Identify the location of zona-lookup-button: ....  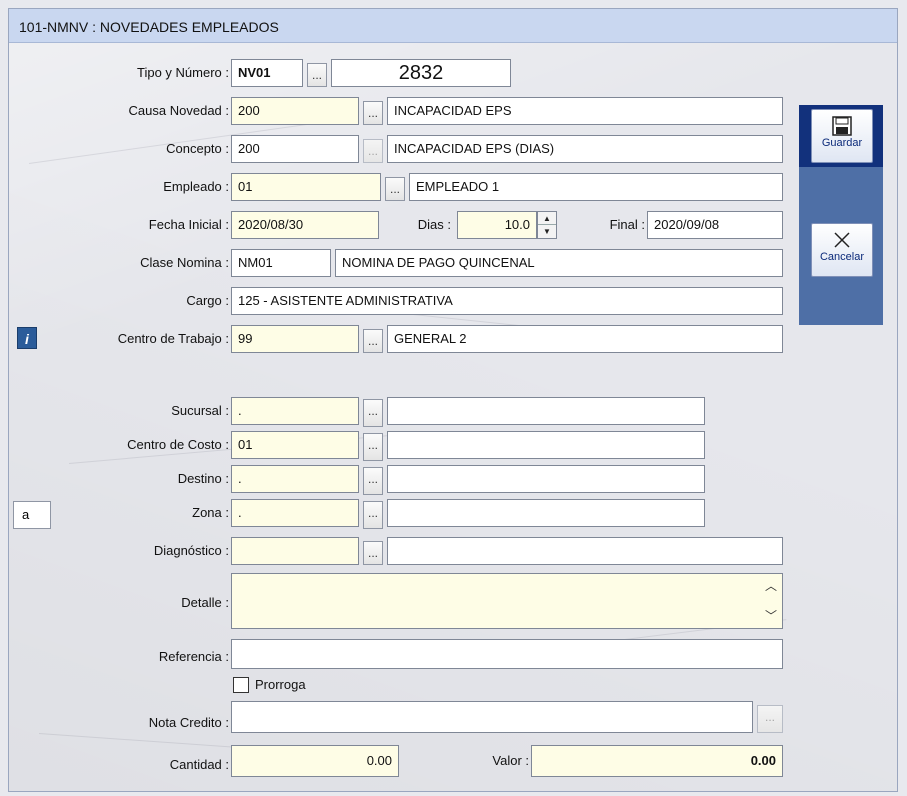
(373, 515).